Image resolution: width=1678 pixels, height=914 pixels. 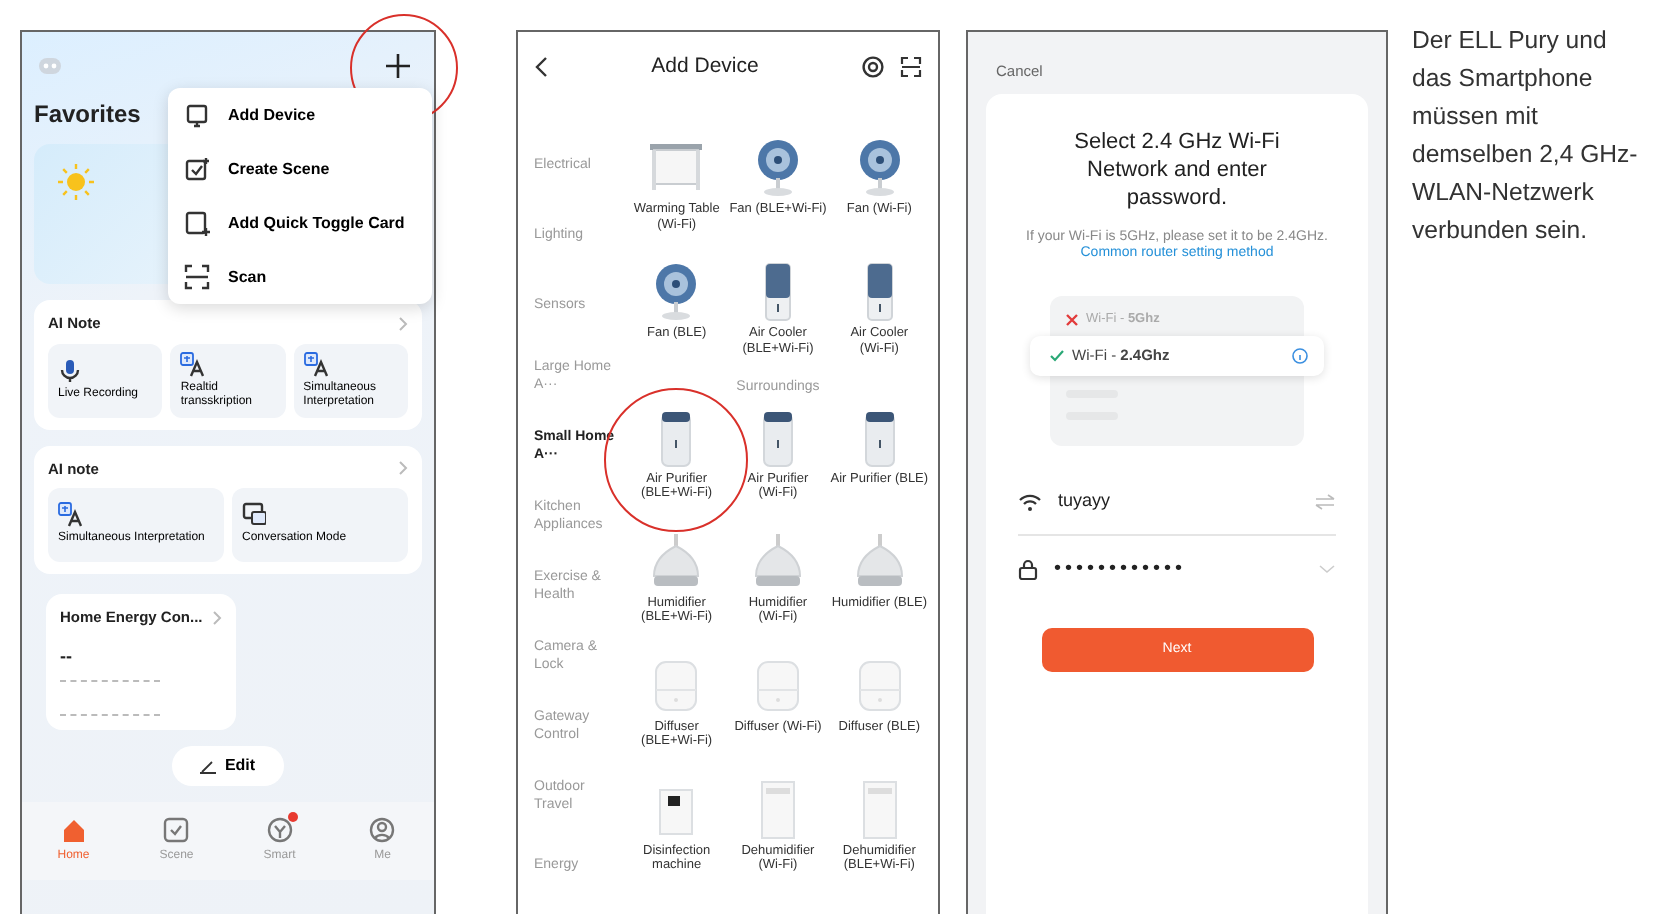 What do you see at coordinates (1057, 356) in the screenshot?
I see `check-icon` at bounding box center [1057, 356].